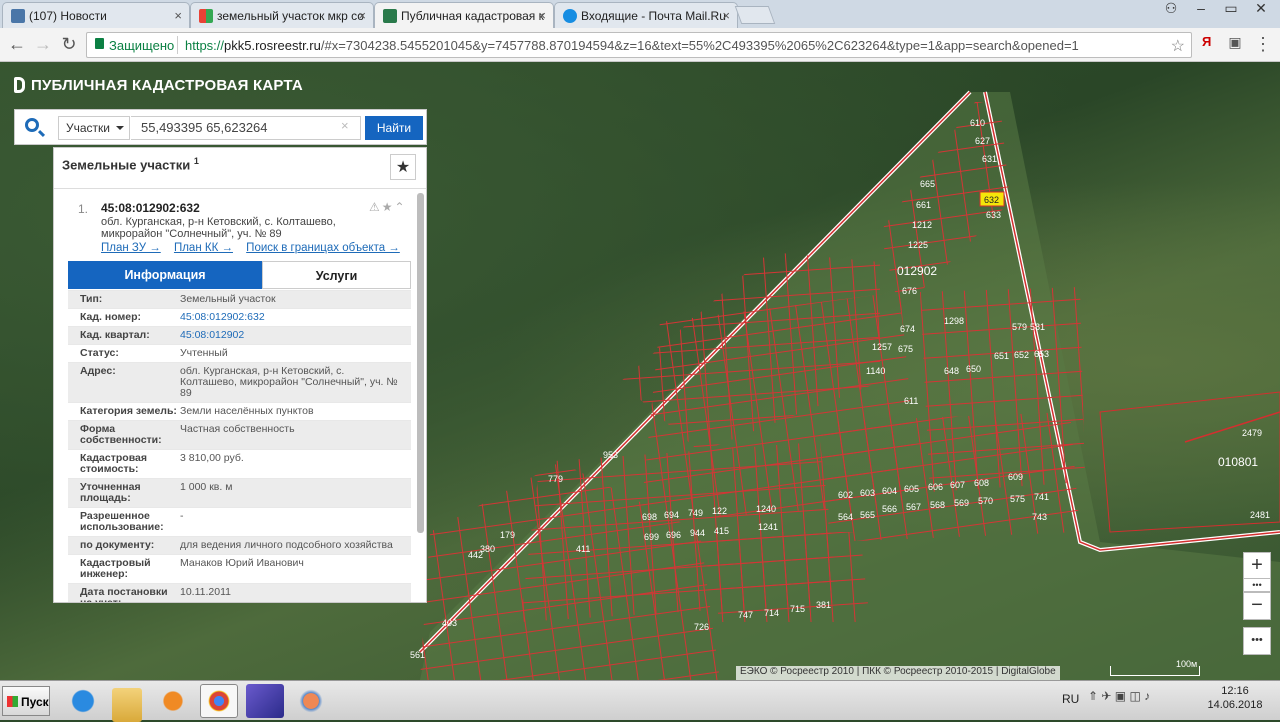 The image size is (1280, 722). Describe the element at coordinates (464, 15) in the screenshot. I see `browser-tab-cadastral-map: Публичная кадастровая к ×` at that location.